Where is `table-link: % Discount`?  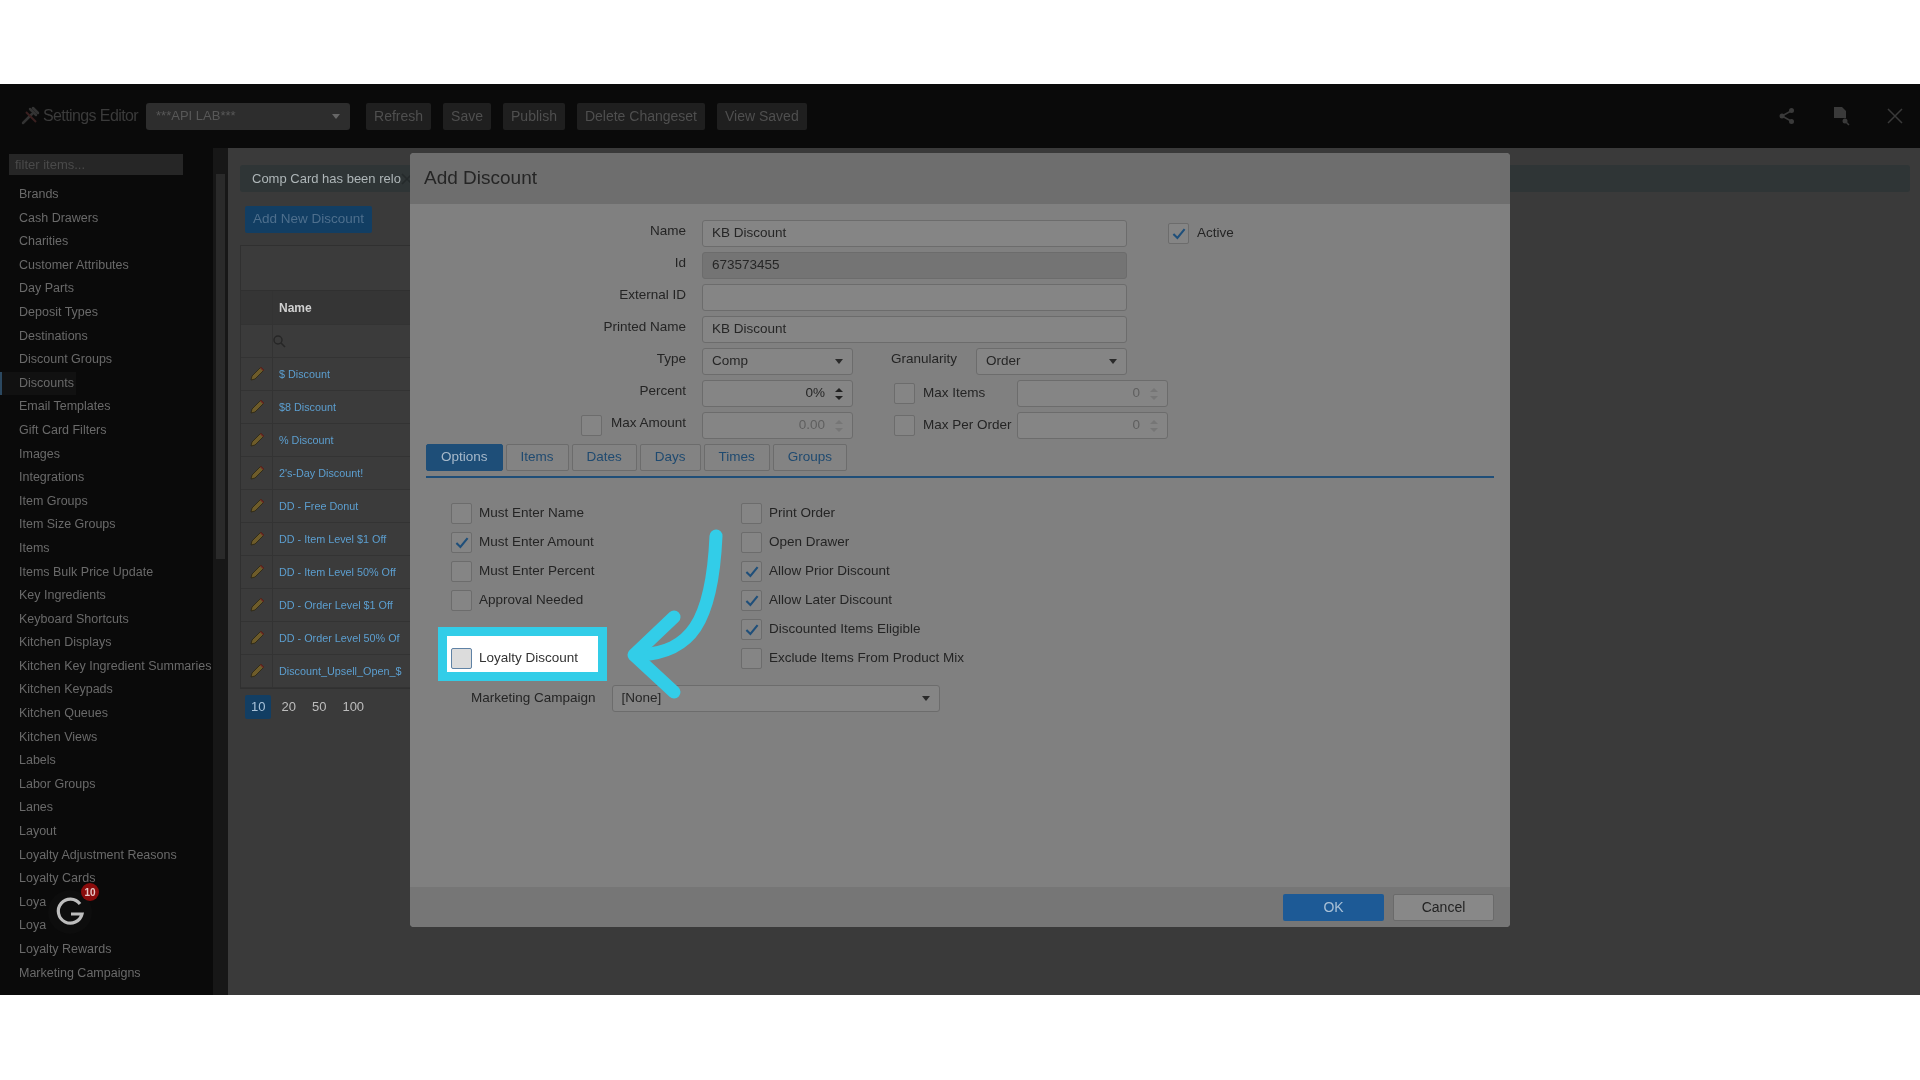
table-link: % Discount is located at coordinates (303, 440).